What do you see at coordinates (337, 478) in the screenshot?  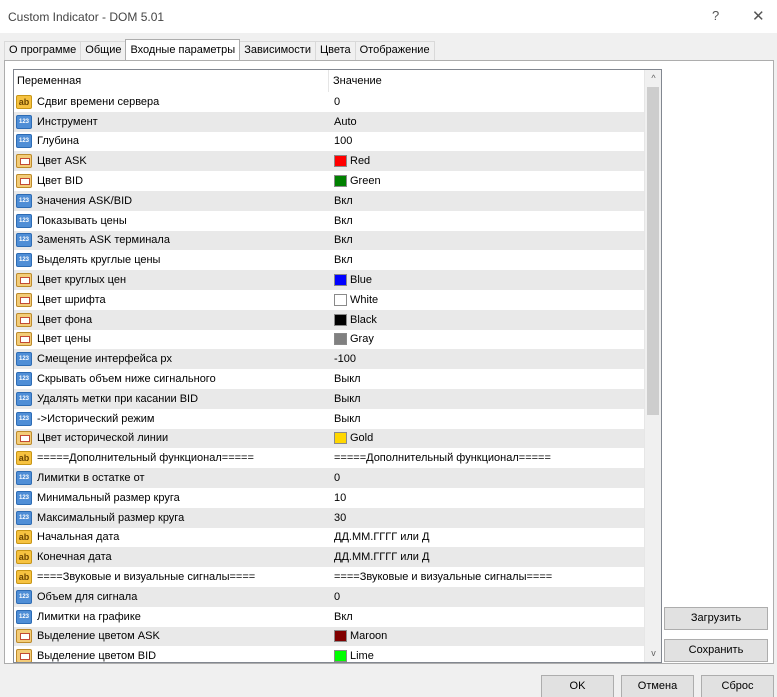 I see `parameter-value: 0` at bounding box center [337, 478].